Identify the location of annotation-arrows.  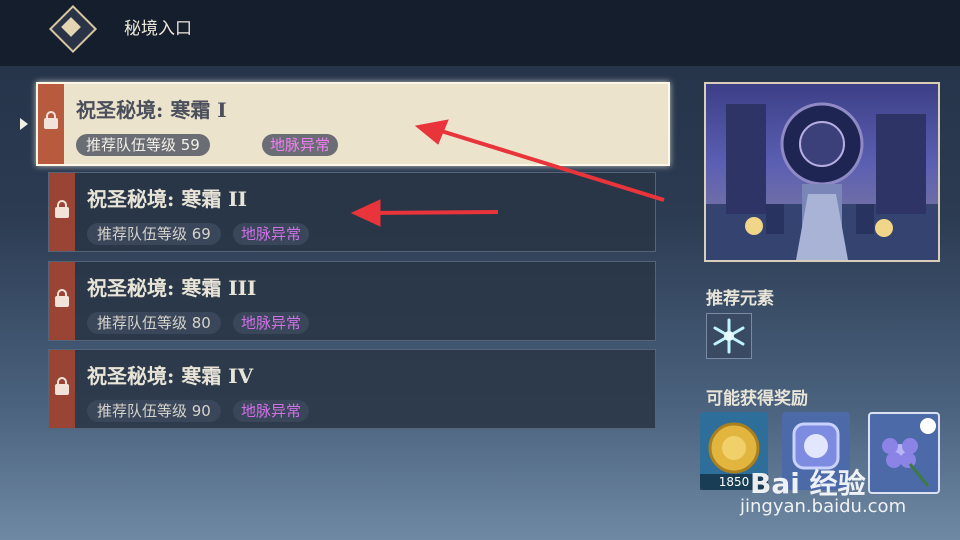
(507, 173).